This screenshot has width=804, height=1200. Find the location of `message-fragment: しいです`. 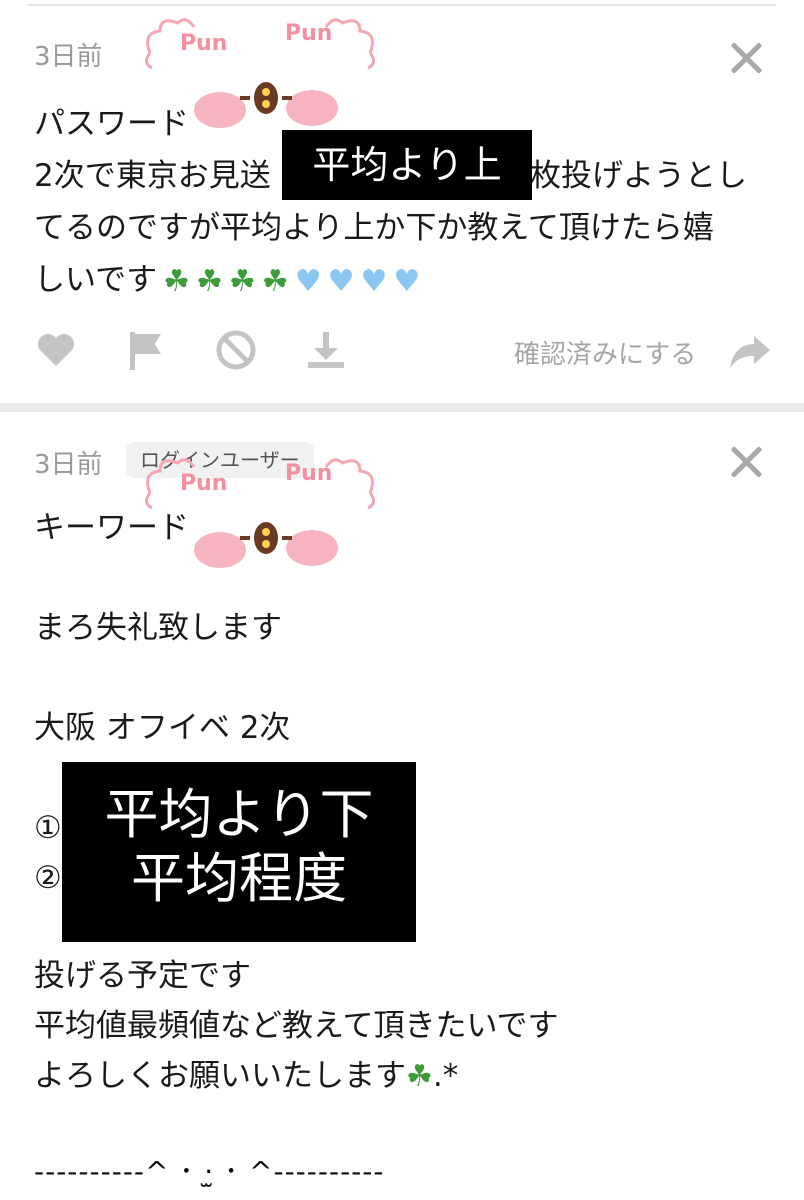

message-fragment: しいです is located at coordinates (96, 280).